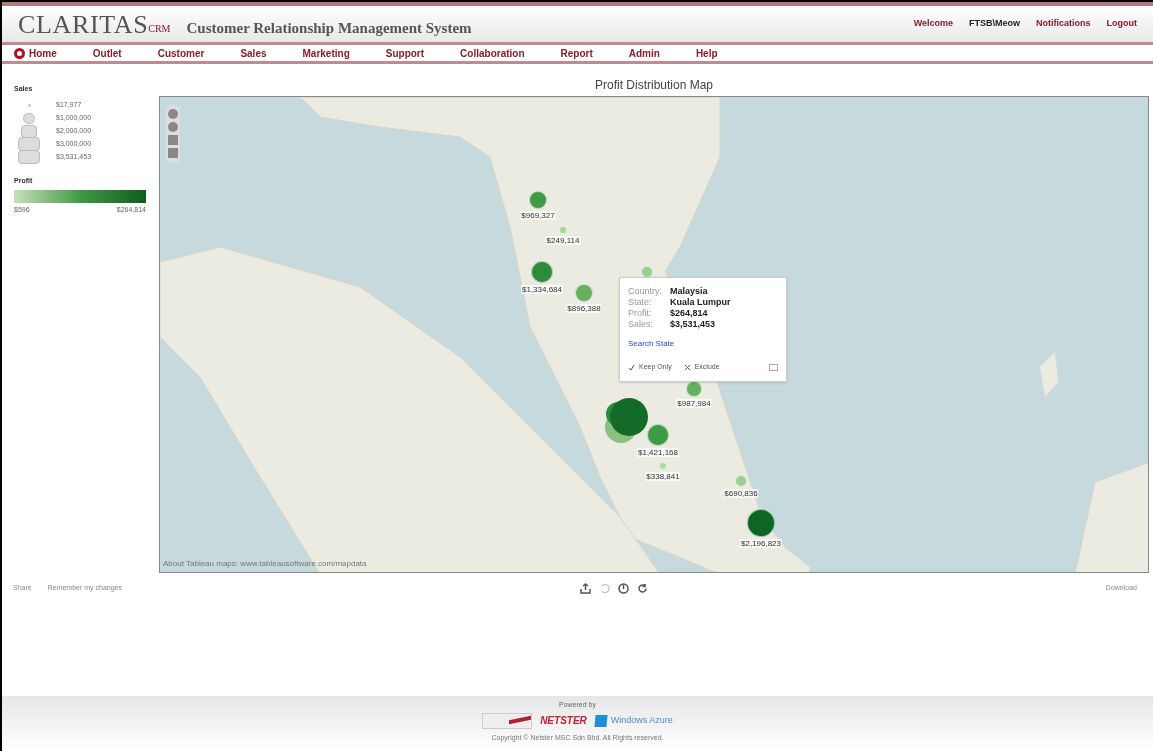 This screenshot has height=751, width=1153. What do you see at coordinates (563, 240) in the screenshot?
I see `marker-label: $249,114` at bounding box center [563, 240].